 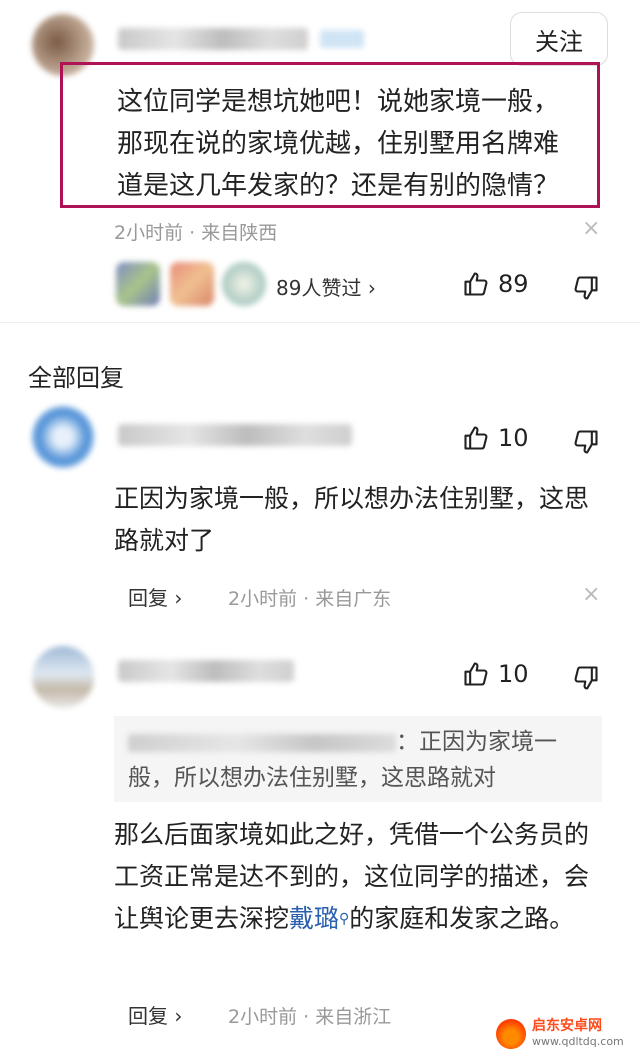 What do you see at coordinates (76, 378) in the screenshot?
I see `all-replies-heading: 全部回复` at bounding box center [76, 378].